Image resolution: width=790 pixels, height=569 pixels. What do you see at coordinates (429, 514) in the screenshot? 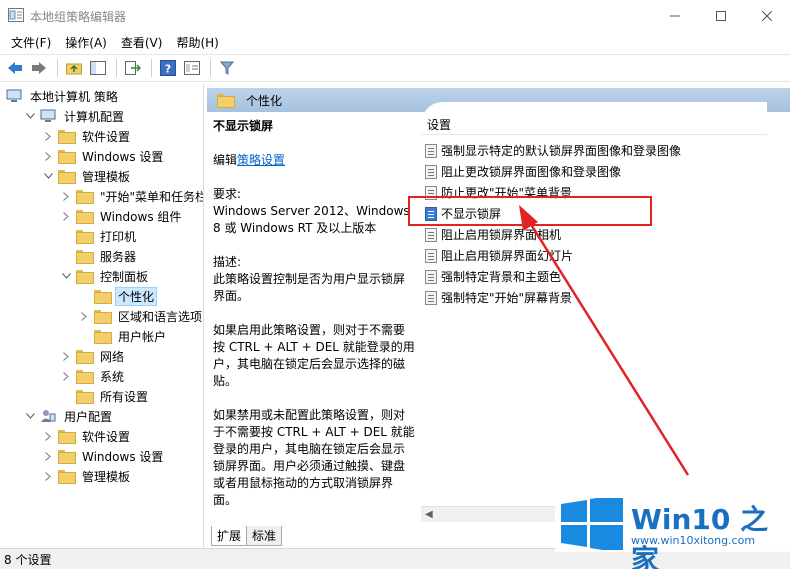
I see `scroll-left-icon: ◀` at bounding box center [429, 514].